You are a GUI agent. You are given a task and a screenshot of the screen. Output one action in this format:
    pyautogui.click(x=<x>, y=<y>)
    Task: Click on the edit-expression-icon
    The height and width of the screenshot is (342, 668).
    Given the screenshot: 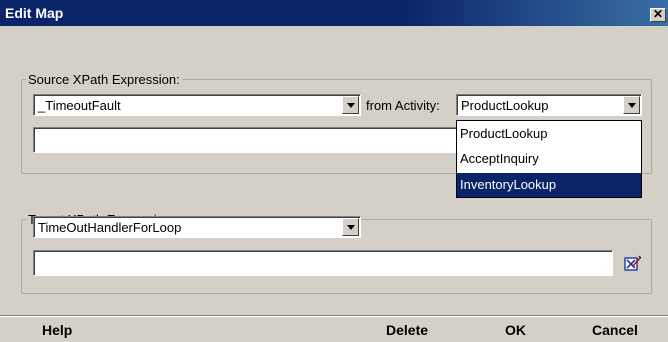 What is the action you would take?
    pyautogui.click(x=633, y=263)
    